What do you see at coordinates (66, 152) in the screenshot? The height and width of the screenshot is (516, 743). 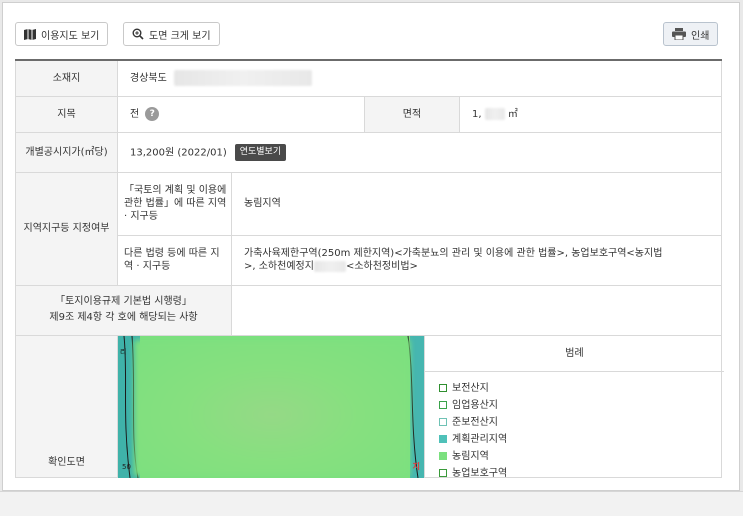 I see `price-label: 개별공시지가(㎡당)` at bounding box center [66, 152].